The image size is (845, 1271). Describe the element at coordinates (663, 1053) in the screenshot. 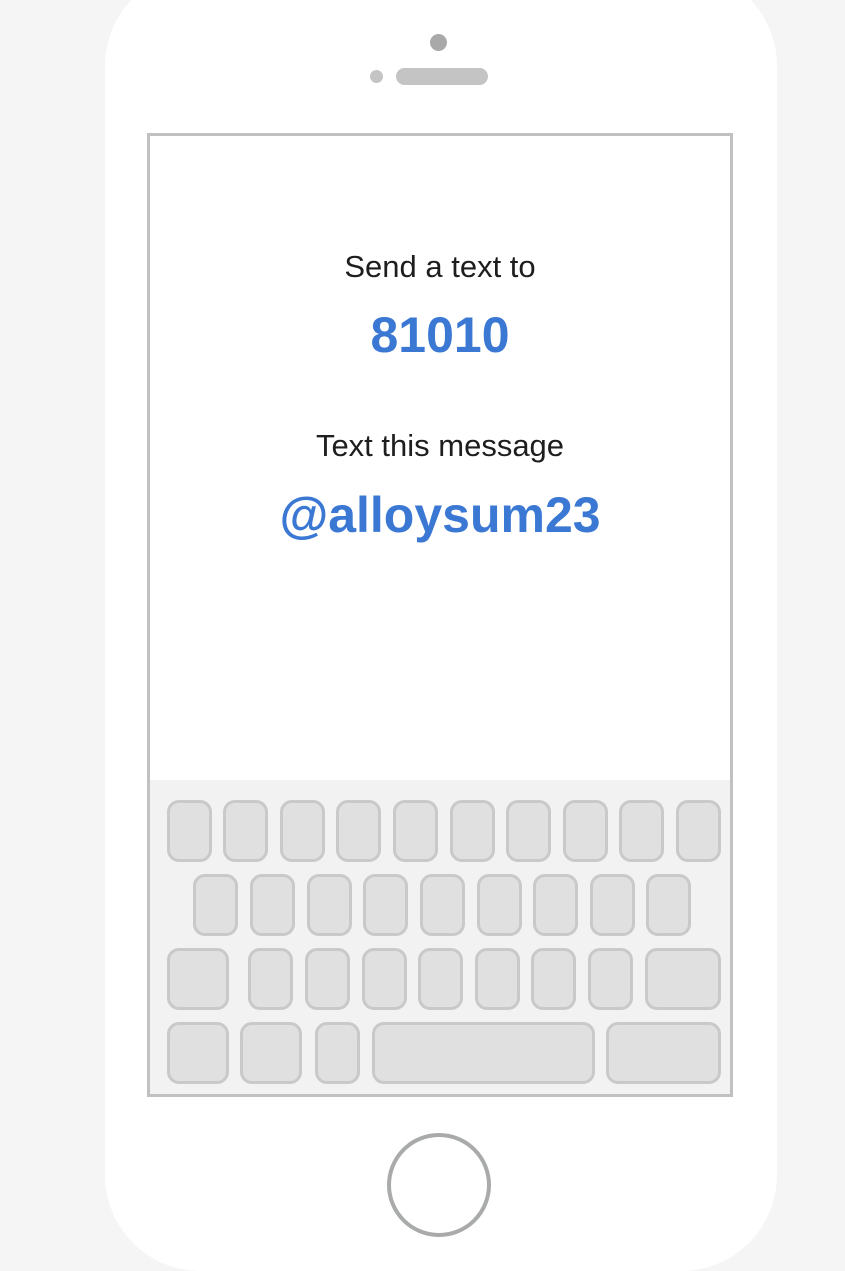

I see `return-key` at that location.